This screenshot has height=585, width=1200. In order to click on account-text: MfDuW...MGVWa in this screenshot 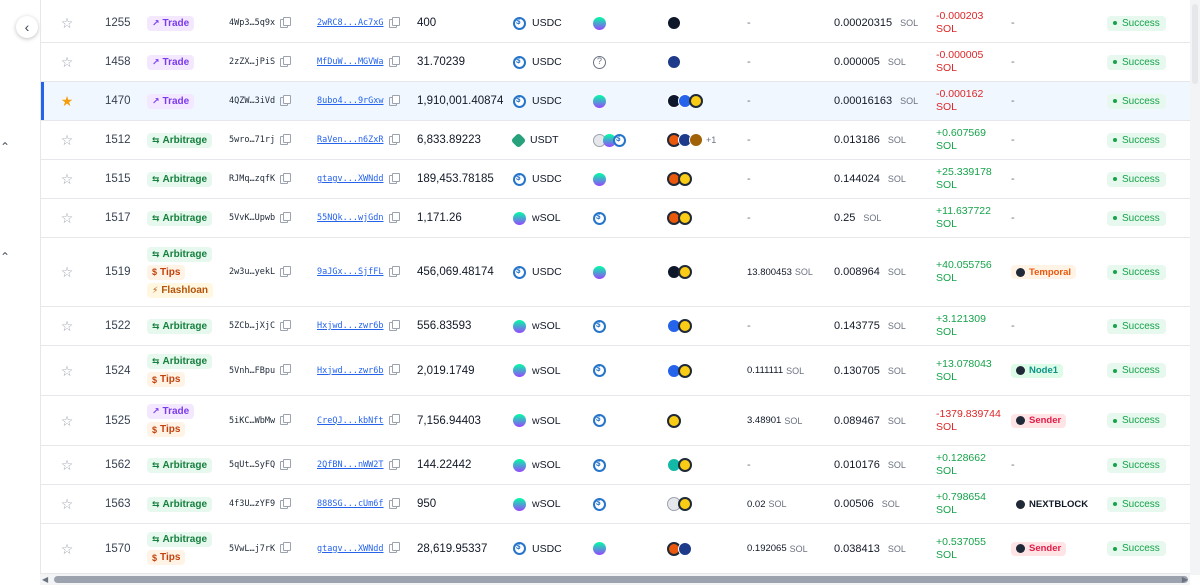, I will do `click(350, 62)`.